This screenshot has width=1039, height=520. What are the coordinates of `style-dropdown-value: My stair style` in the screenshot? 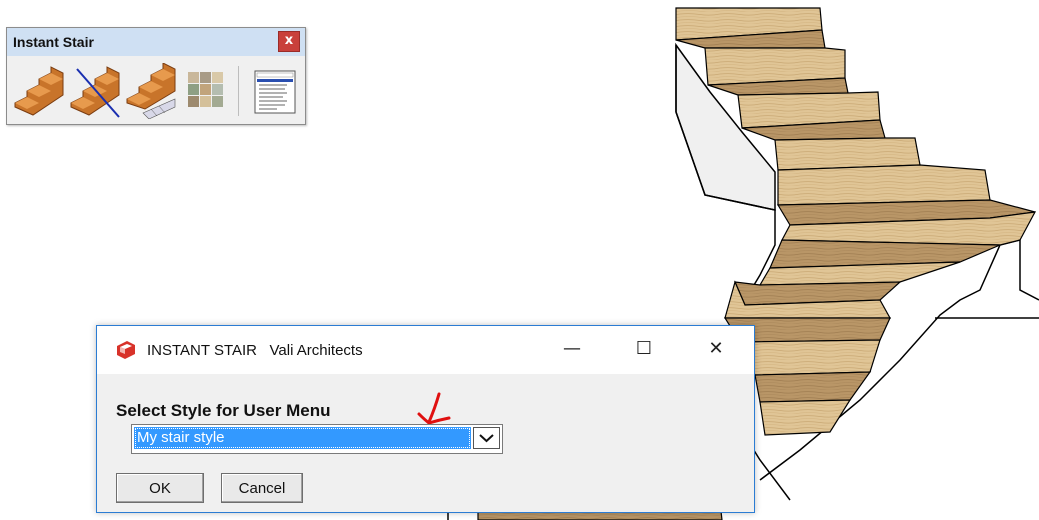 It's located at (302, 438).